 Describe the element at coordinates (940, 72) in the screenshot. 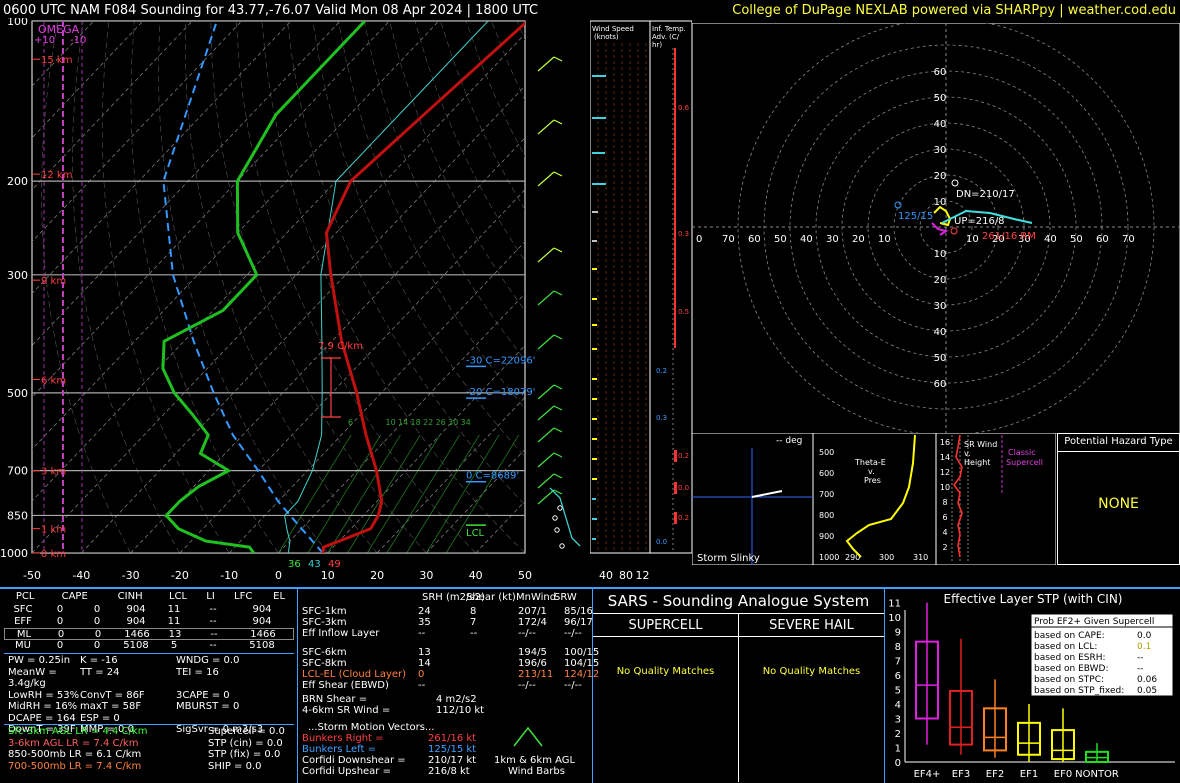

I see `hodo-ring-label: 60` at that location.